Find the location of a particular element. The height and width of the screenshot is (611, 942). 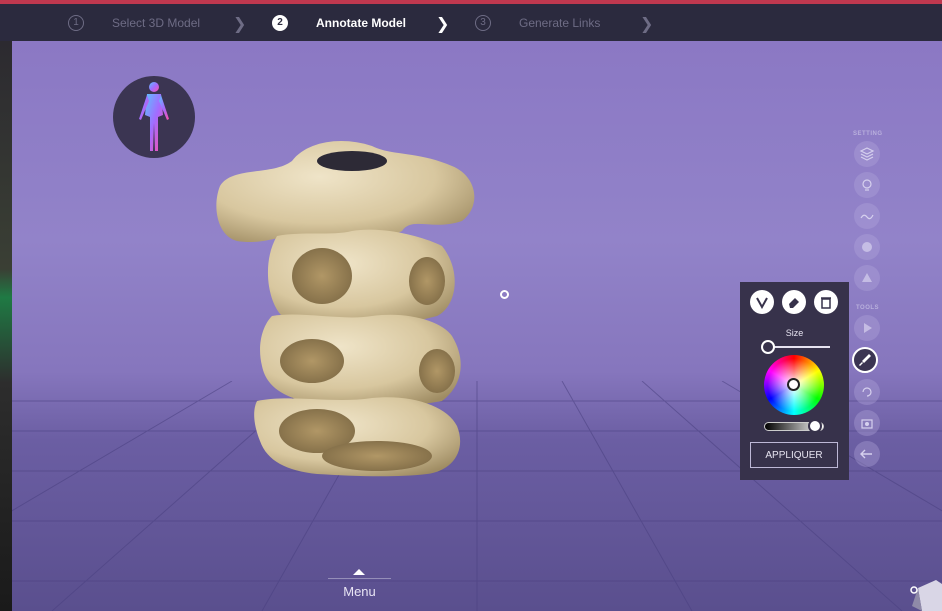

size-slider-track is located at coordinates (799, 347).